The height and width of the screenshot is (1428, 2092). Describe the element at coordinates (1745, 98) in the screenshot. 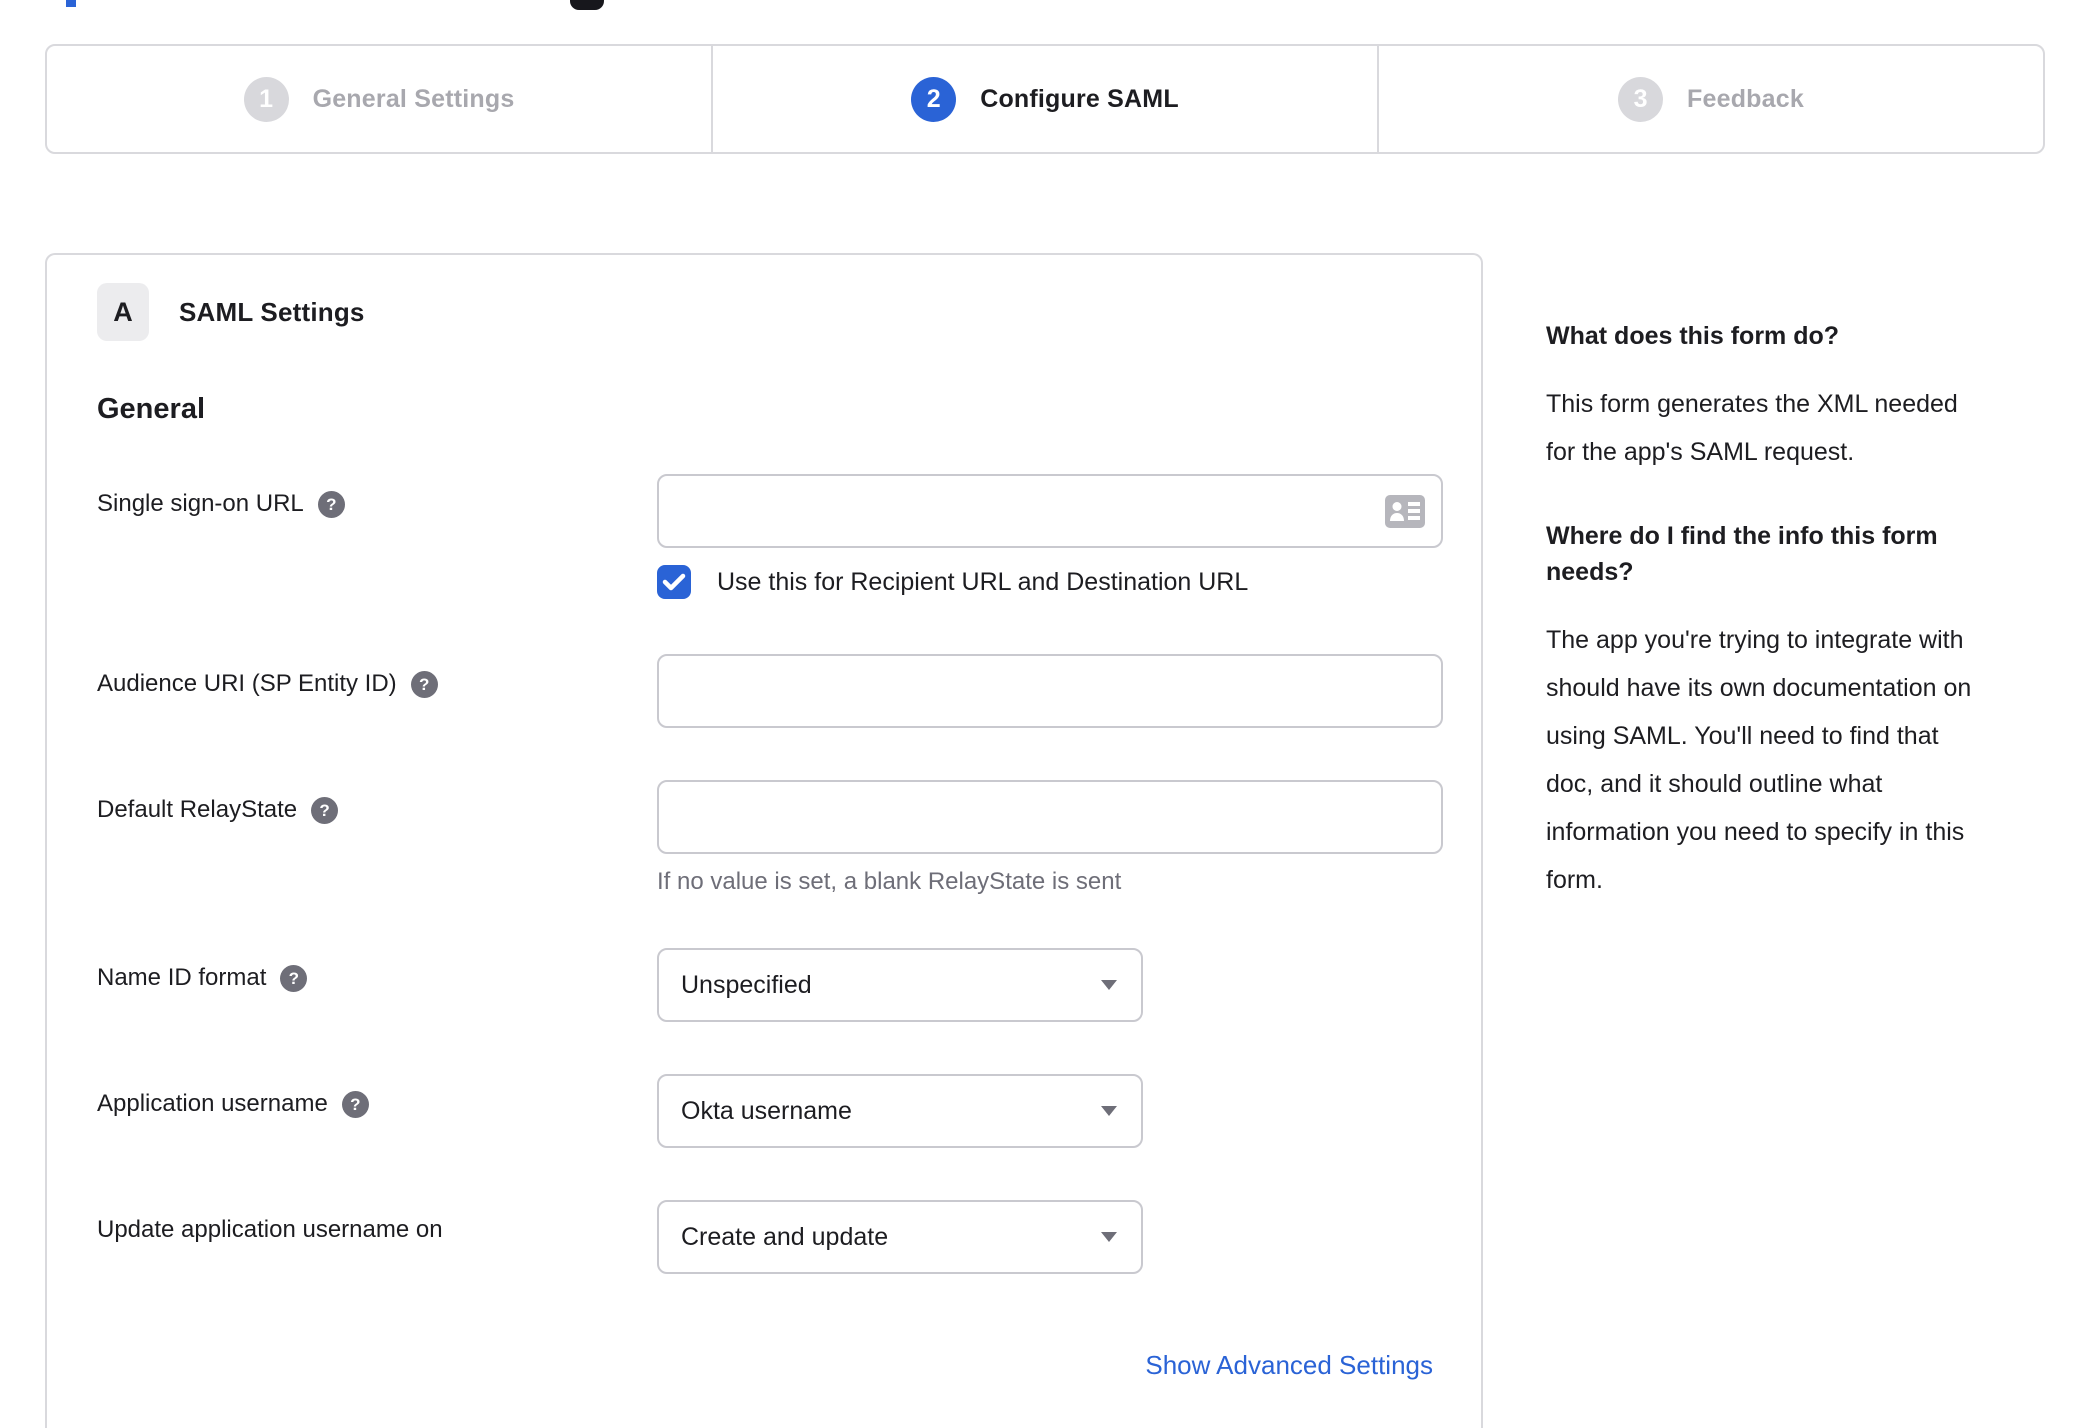

I see `step-3-label: Feedback` at that location.